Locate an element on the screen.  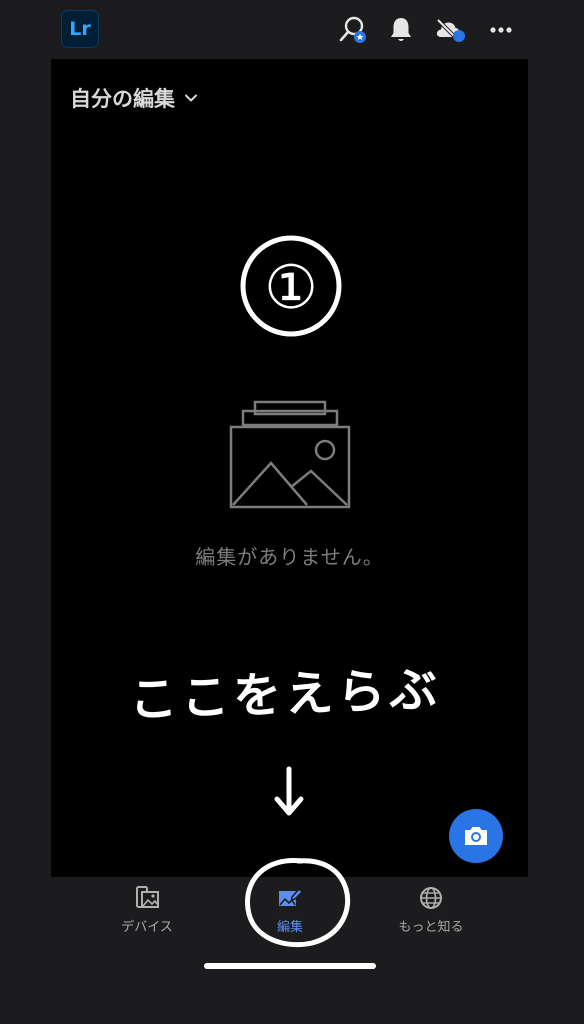
arrow-down-icon is located at coordinates (289, 791).